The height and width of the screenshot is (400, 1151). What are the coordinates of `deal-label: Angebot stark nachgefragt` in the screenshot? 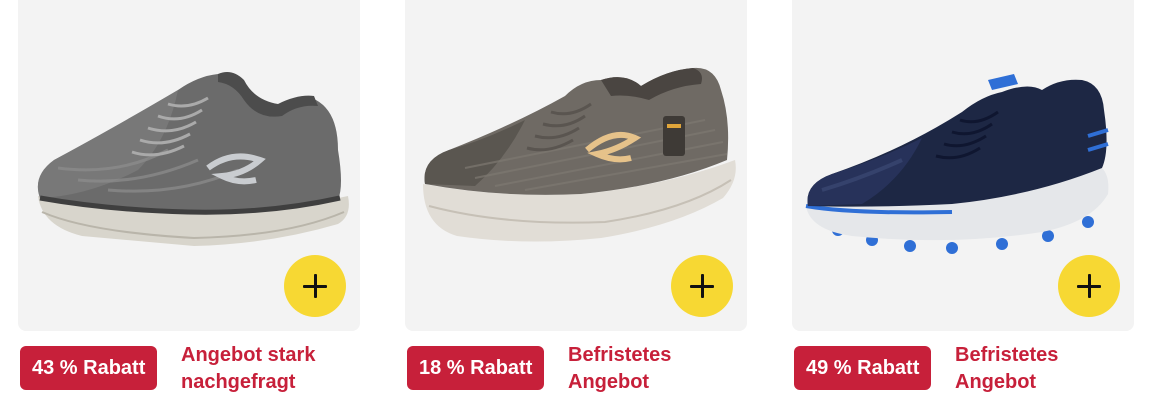 It's located at (263, 369).